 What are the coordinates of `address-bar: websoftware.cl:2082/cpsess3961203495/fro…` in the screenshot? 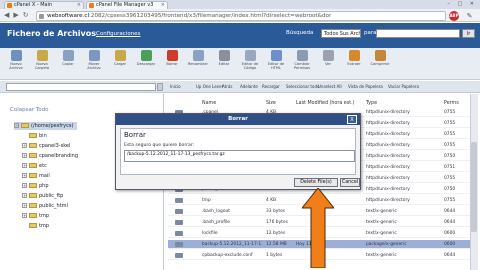 It's located at (241, 16).